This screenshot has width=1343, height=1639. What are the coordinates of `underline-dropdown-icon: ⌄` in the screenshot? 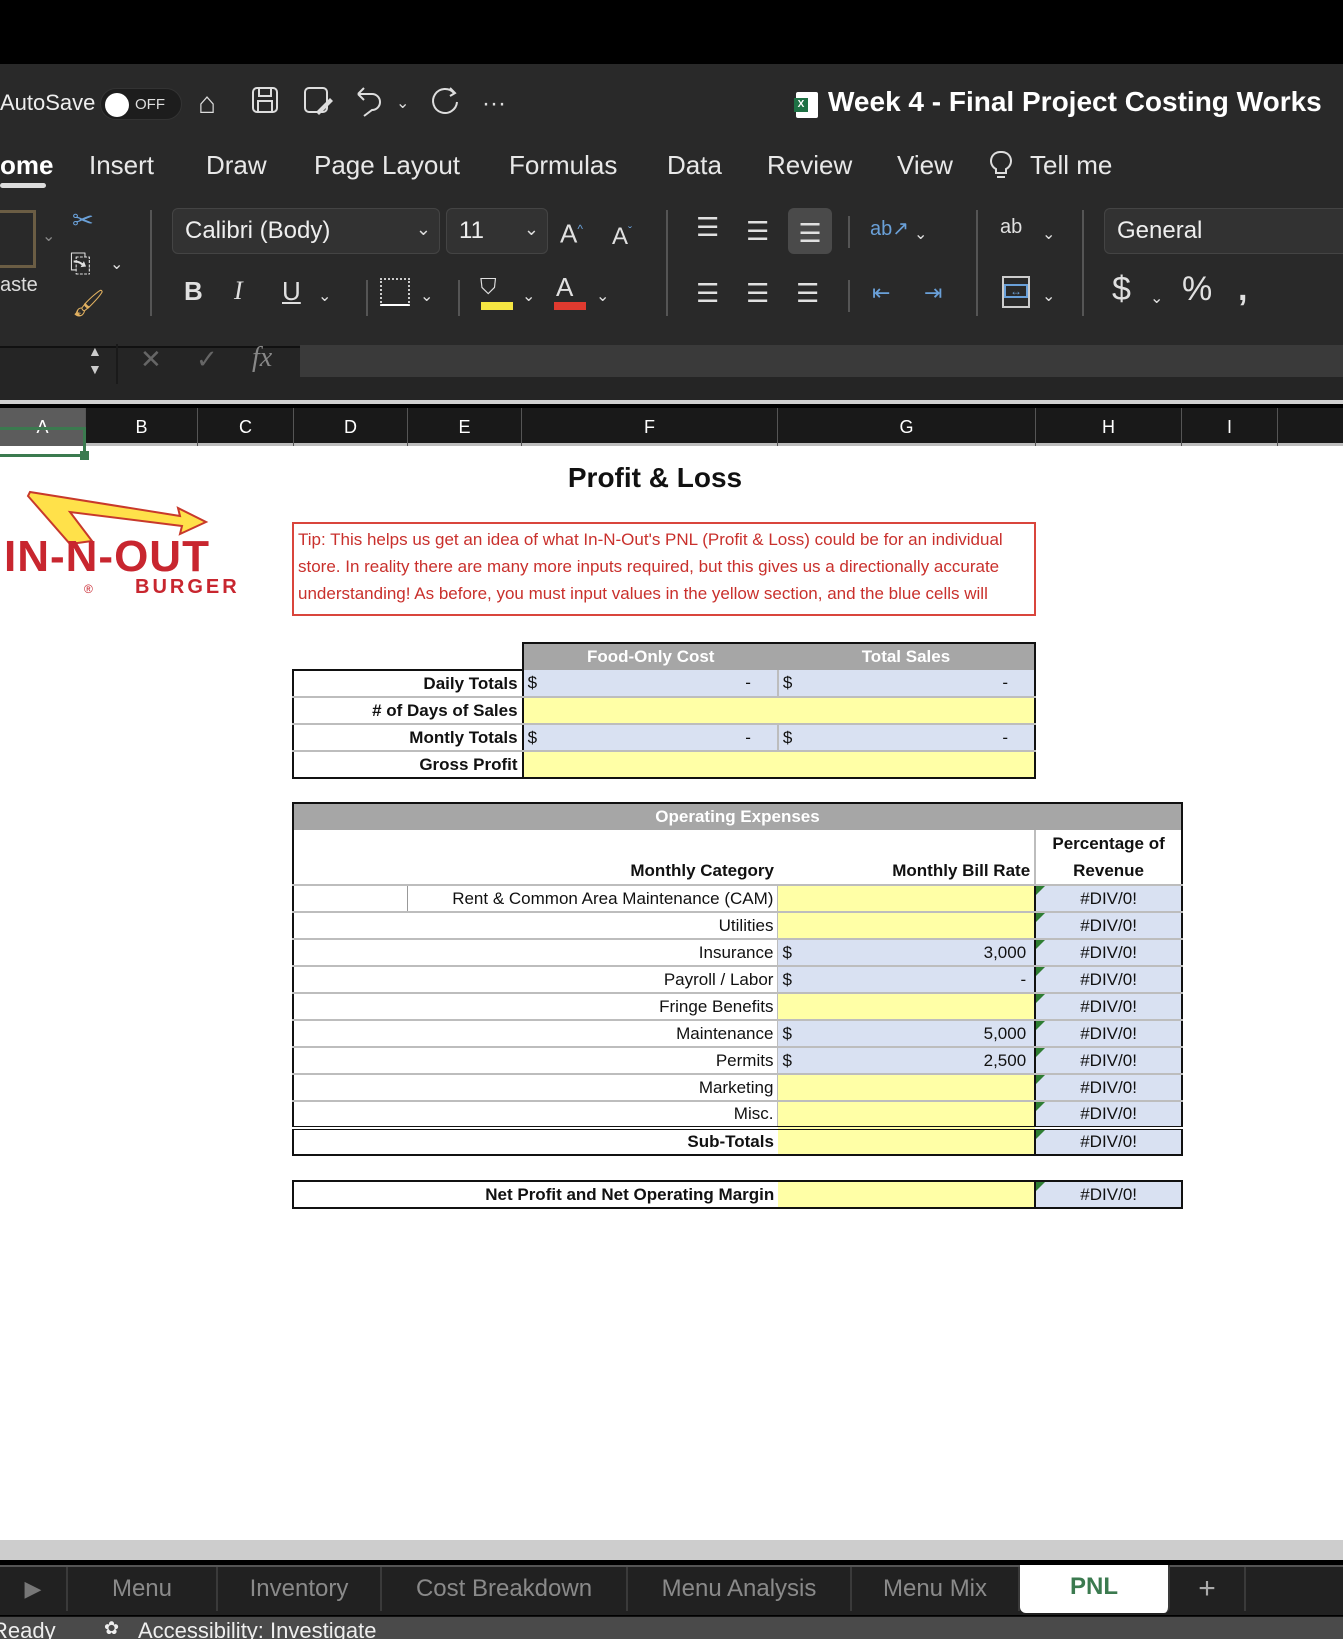 It's located at (324, 297).